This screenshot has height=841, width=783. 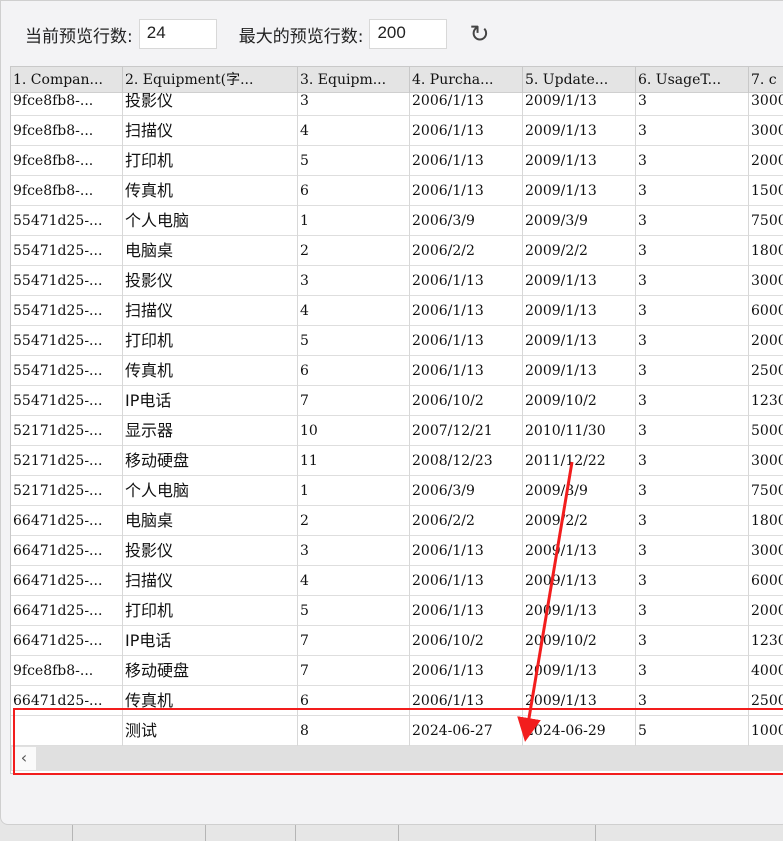 What do you see at coordinates (766, 431) in the screenshot?
I see `table-cell: 5000` at bounding box center [766, 431].